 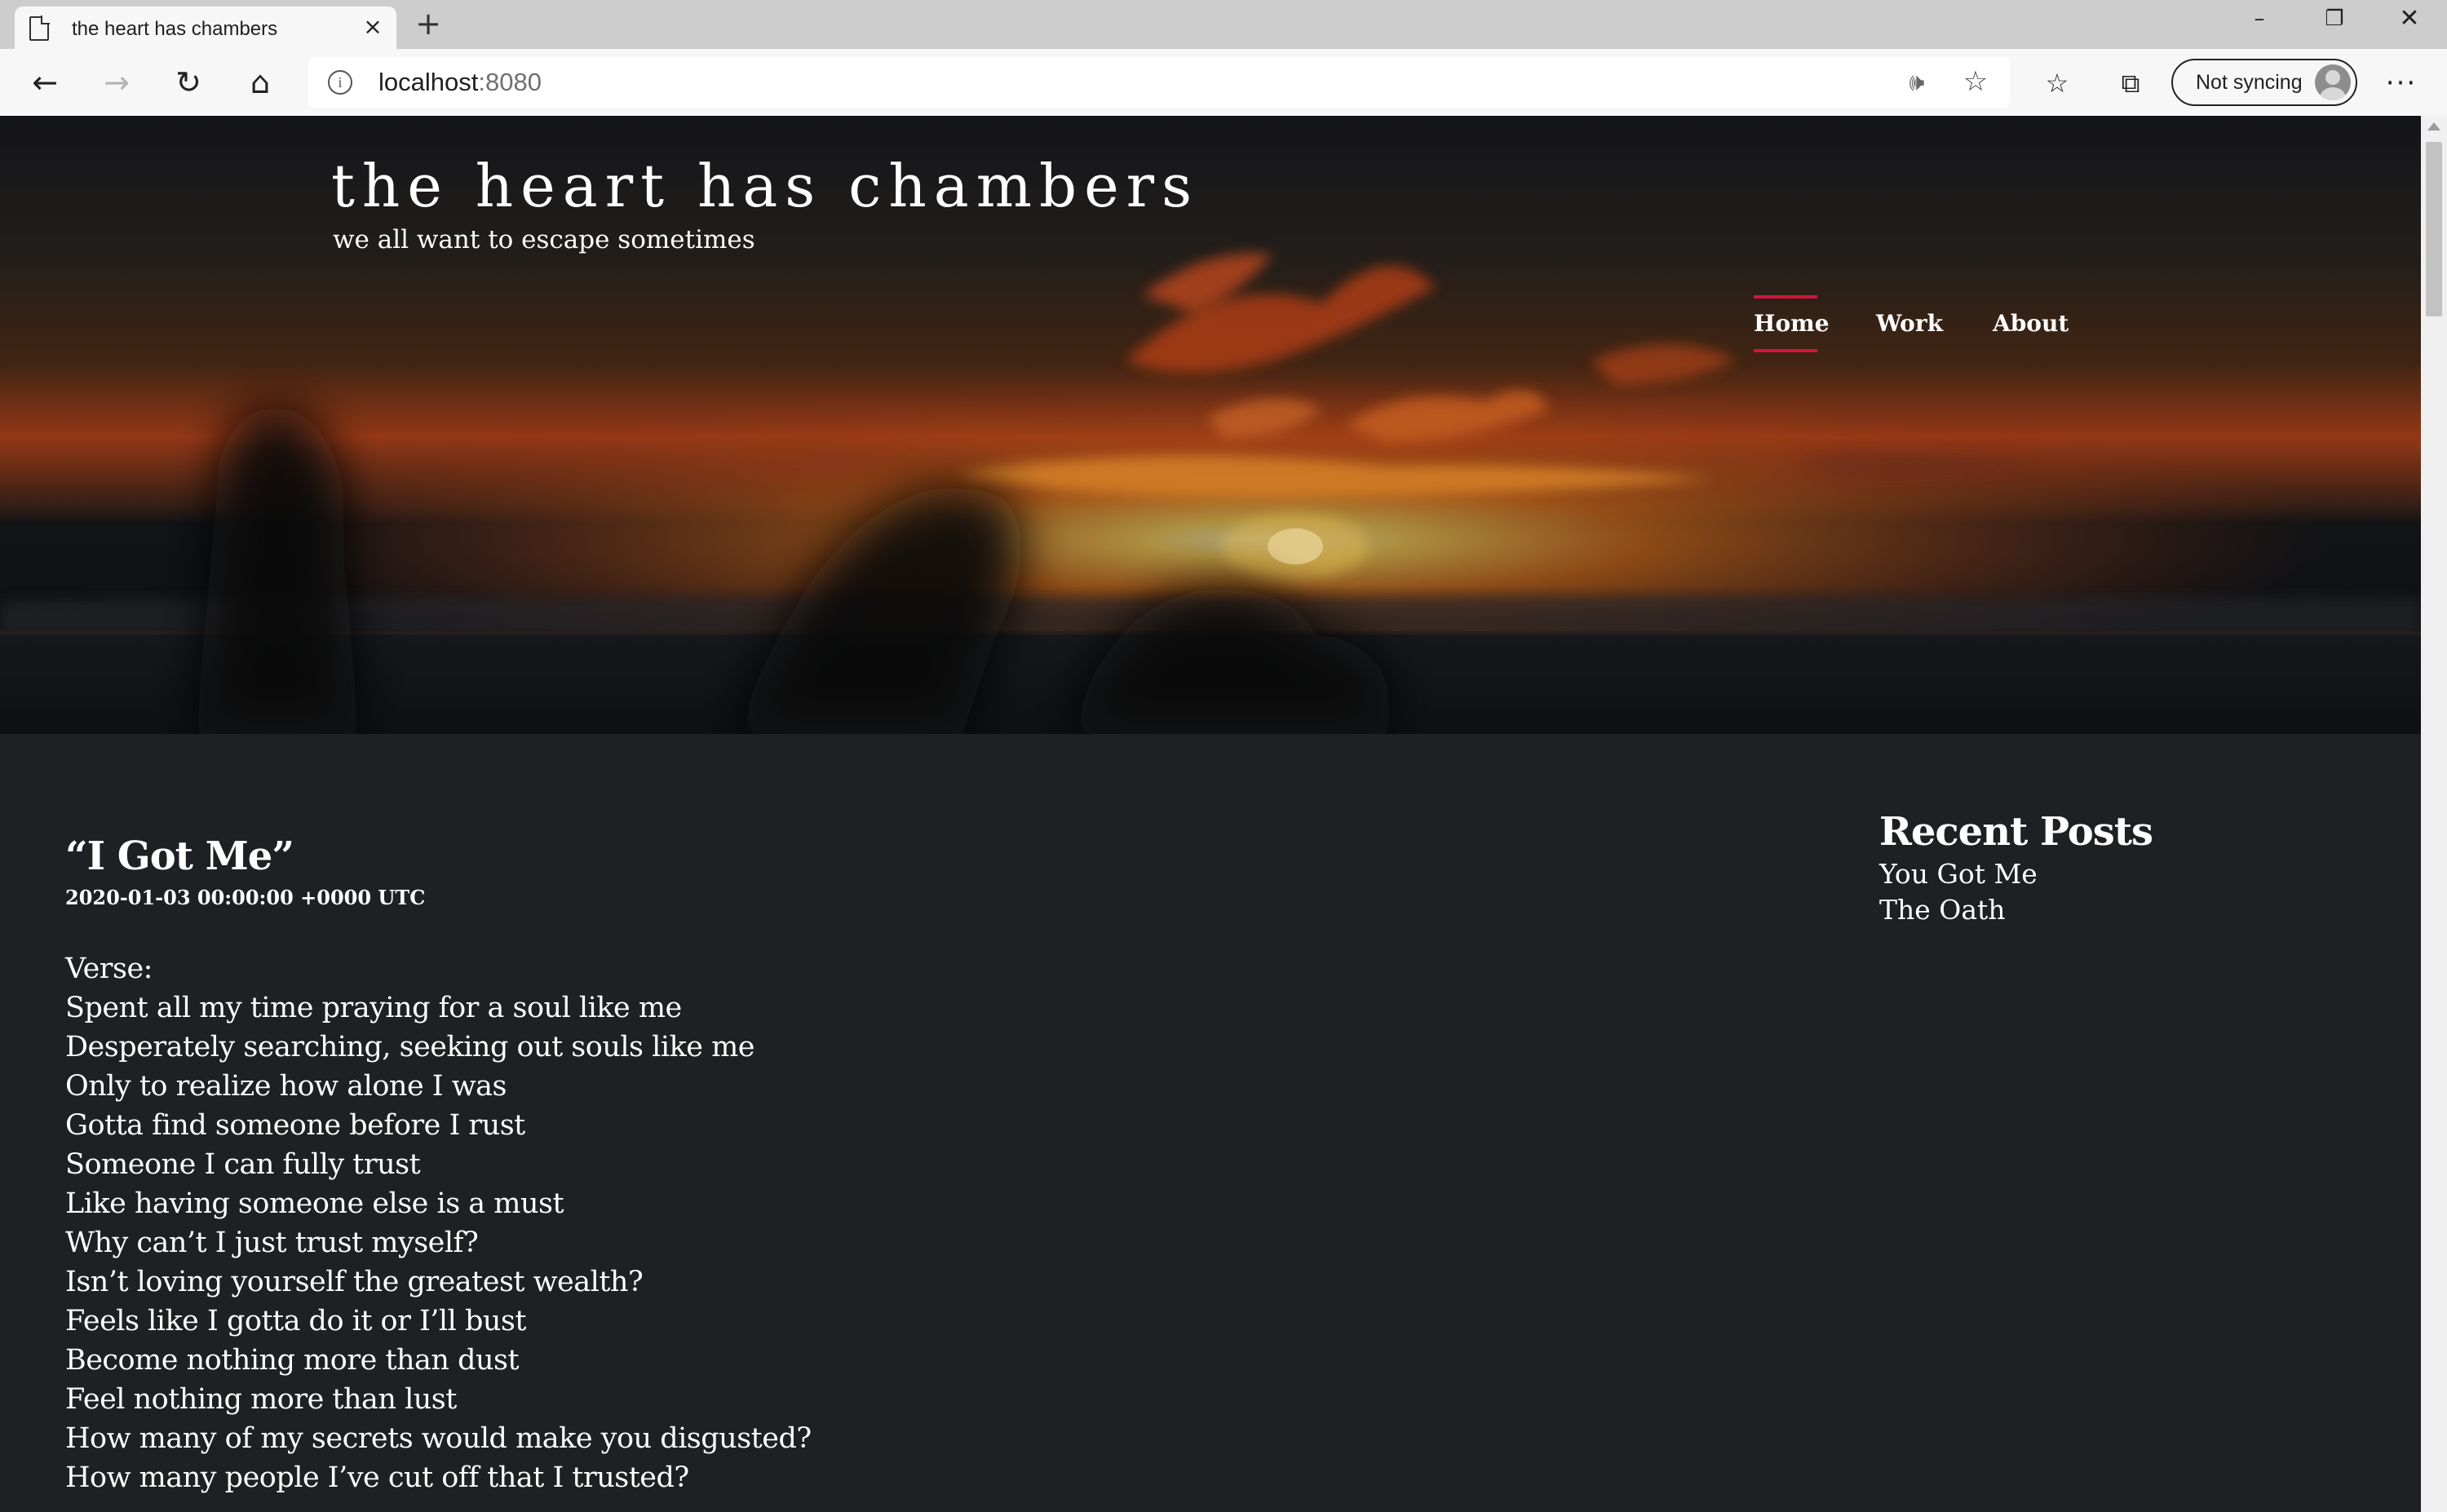 I want to click on page-scrollbar, so click(x=2434, y=814).